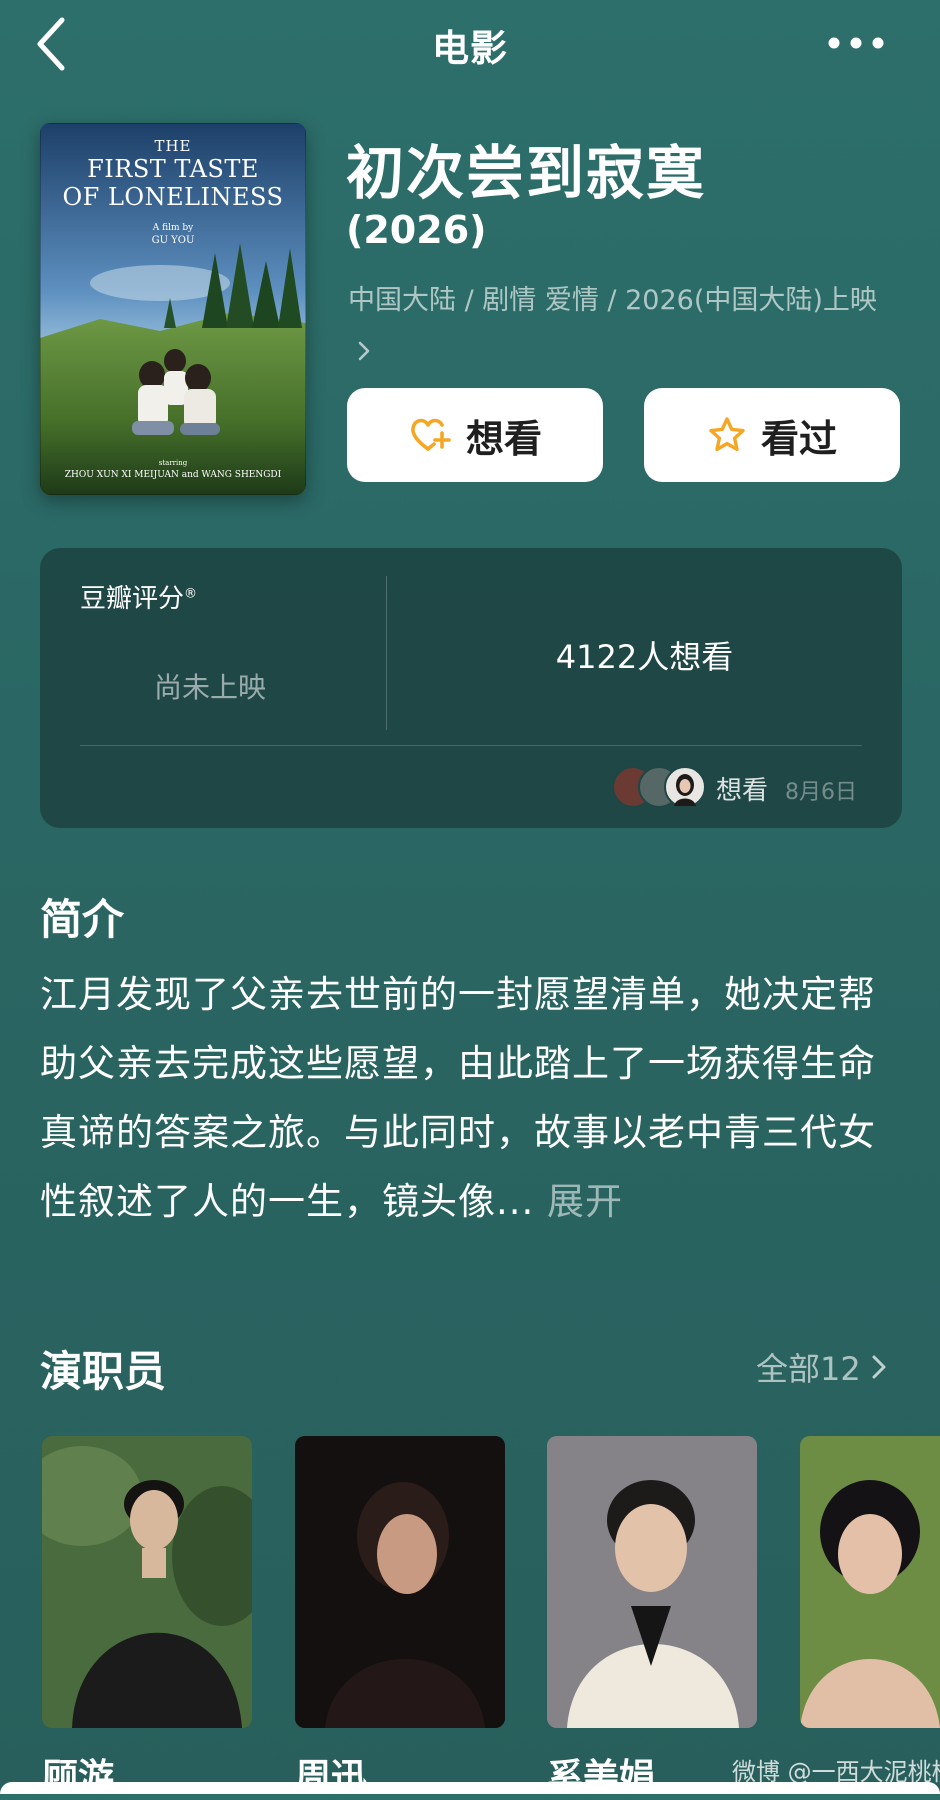 Image resolution: width=940 pixels, height=1800 pixels. Describe the element at coordinates (578, 1201) in the screenshot. I see `expand-link: 展开` at that location.